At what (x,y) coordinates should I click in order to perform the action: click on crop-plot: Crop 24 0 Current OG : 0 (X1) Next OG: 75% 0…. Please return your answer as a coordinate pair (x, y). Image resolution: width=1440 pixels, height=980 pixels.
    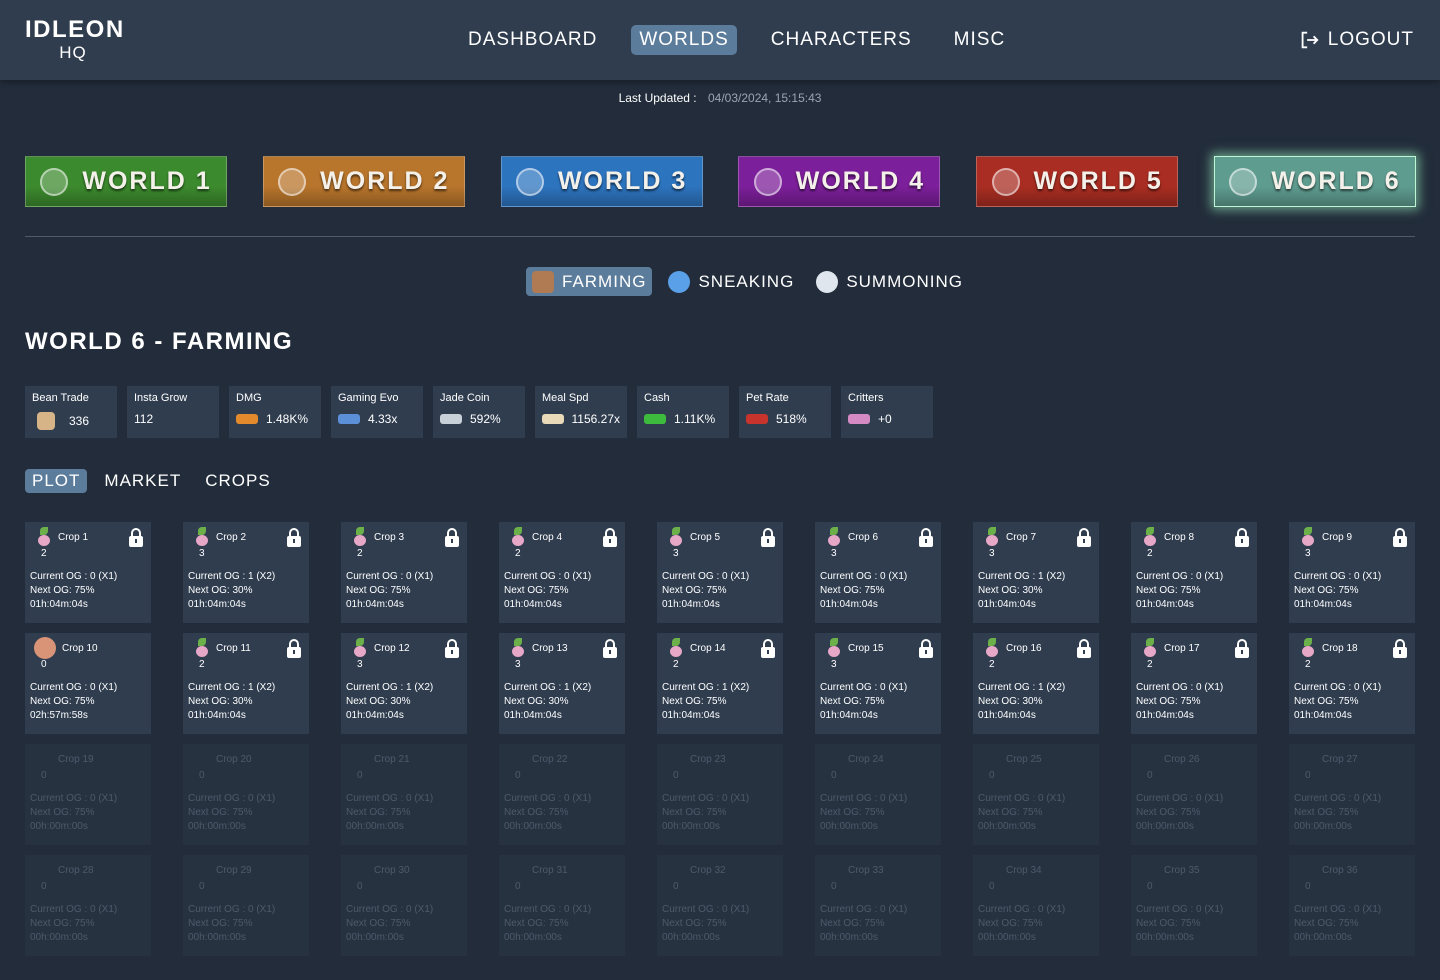
    Looking at the image, I should click on (878, 794).